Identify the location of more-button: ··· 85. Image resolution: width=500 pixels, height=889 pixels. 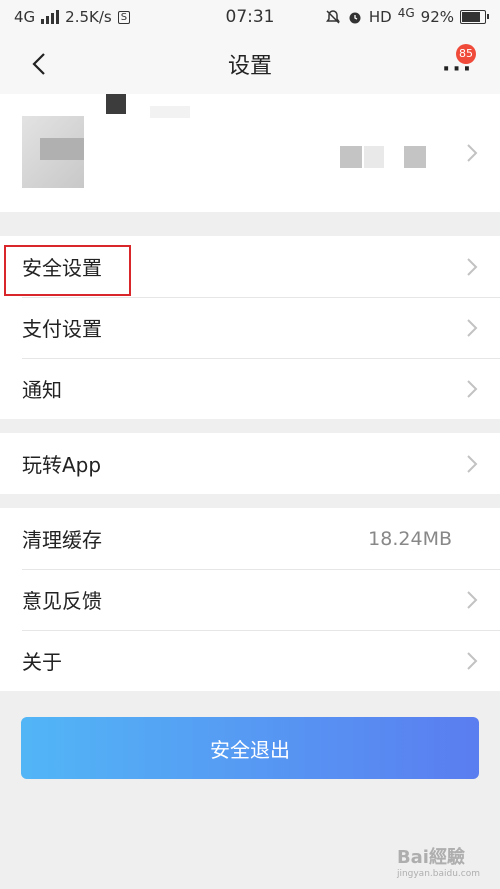
(459, 62).